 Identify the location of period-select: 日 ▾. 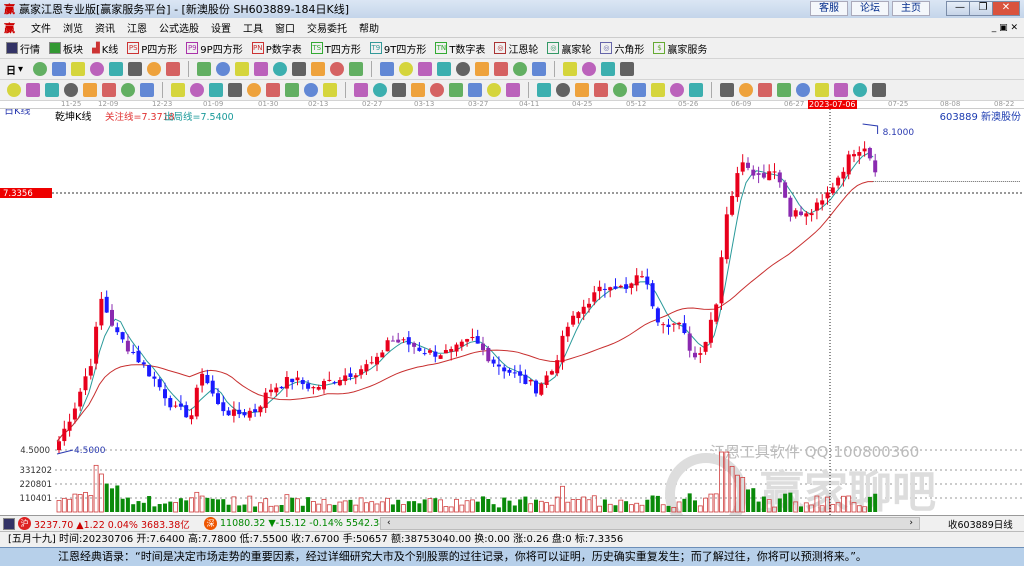
(14, 69).